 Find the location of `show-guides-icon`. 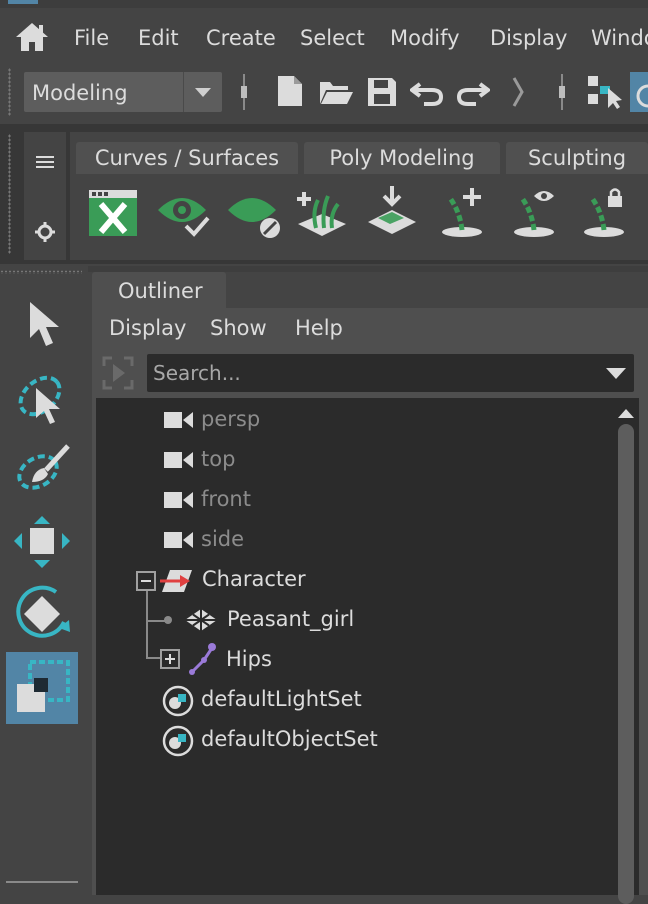

show-guides-icon is located at coordinates (536, 214).